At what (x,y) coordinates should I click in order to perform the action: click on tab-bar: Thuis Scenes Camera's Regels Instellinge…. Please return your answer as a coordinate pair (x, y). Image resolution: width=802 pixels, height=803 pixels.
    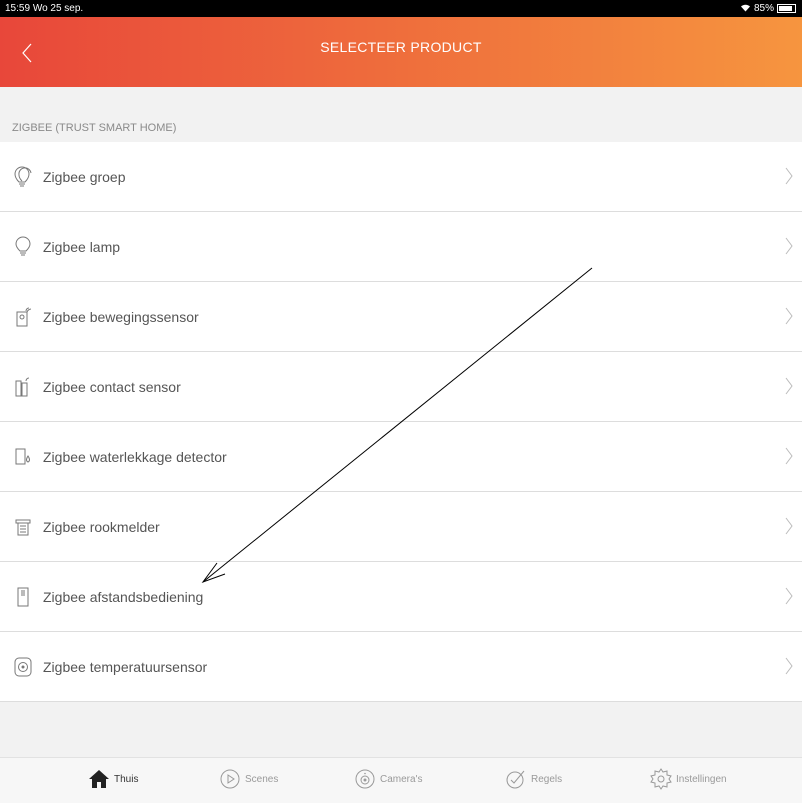
    Looking at the image, I should click on (401, 780).